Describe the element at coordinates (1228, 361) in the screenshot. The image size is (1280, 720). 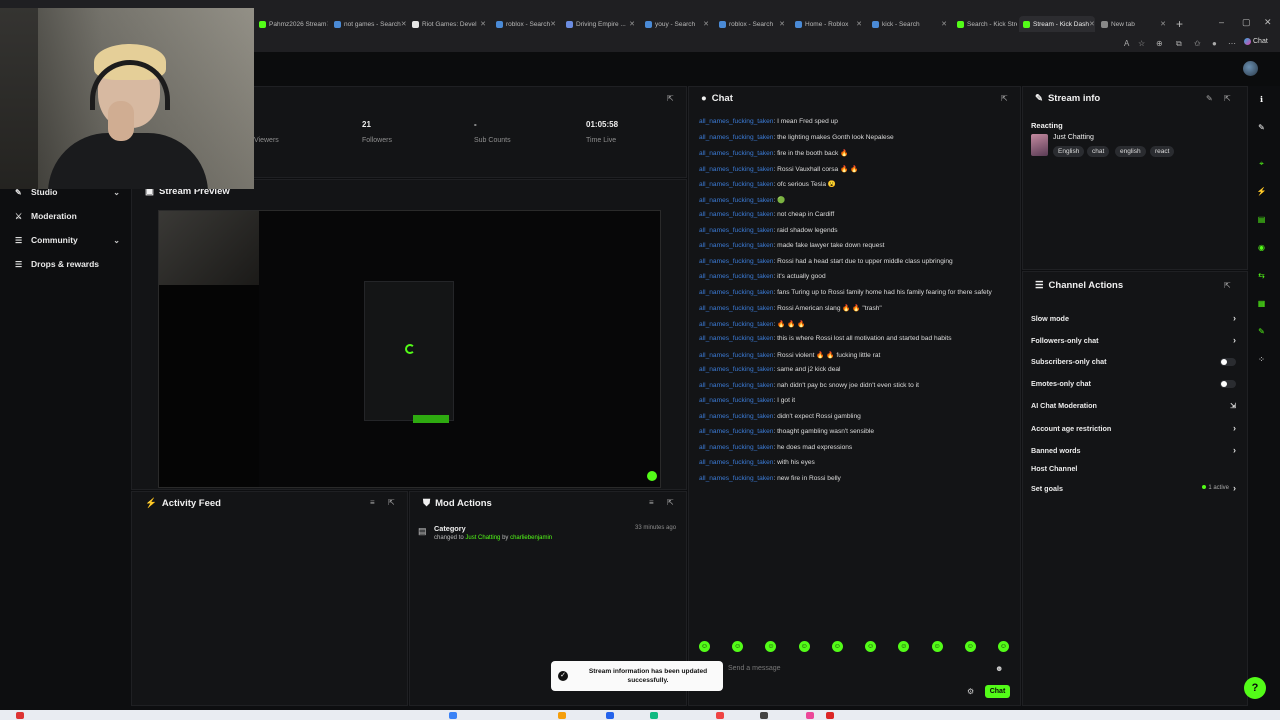
I see `subscribers-only-toggle` at that location.